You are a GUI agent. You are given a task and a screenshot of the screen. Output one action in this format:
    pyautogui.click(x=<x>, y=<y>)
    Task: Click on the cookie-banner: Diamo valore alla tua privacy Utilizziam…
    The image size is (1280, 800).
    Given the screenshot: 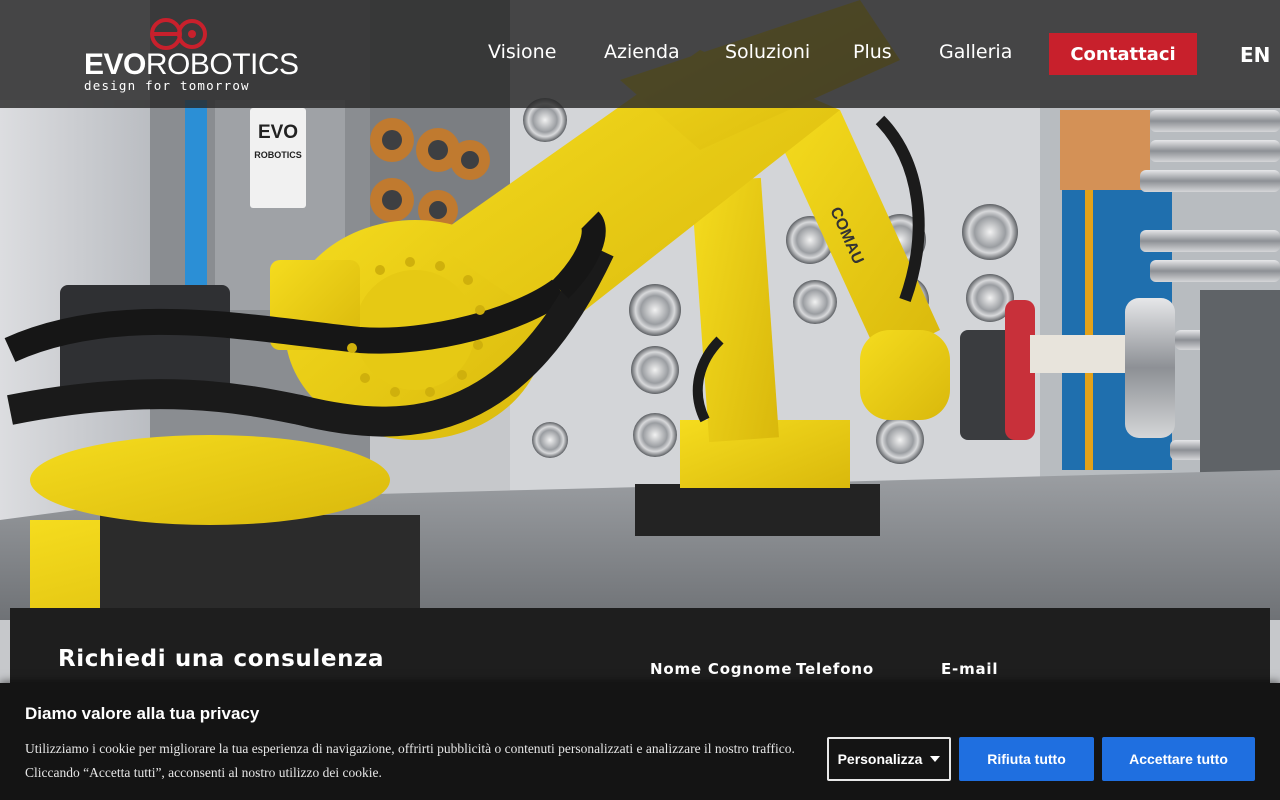 What is the action you would take?
    pyautogui.click(x=640, y=741)
    